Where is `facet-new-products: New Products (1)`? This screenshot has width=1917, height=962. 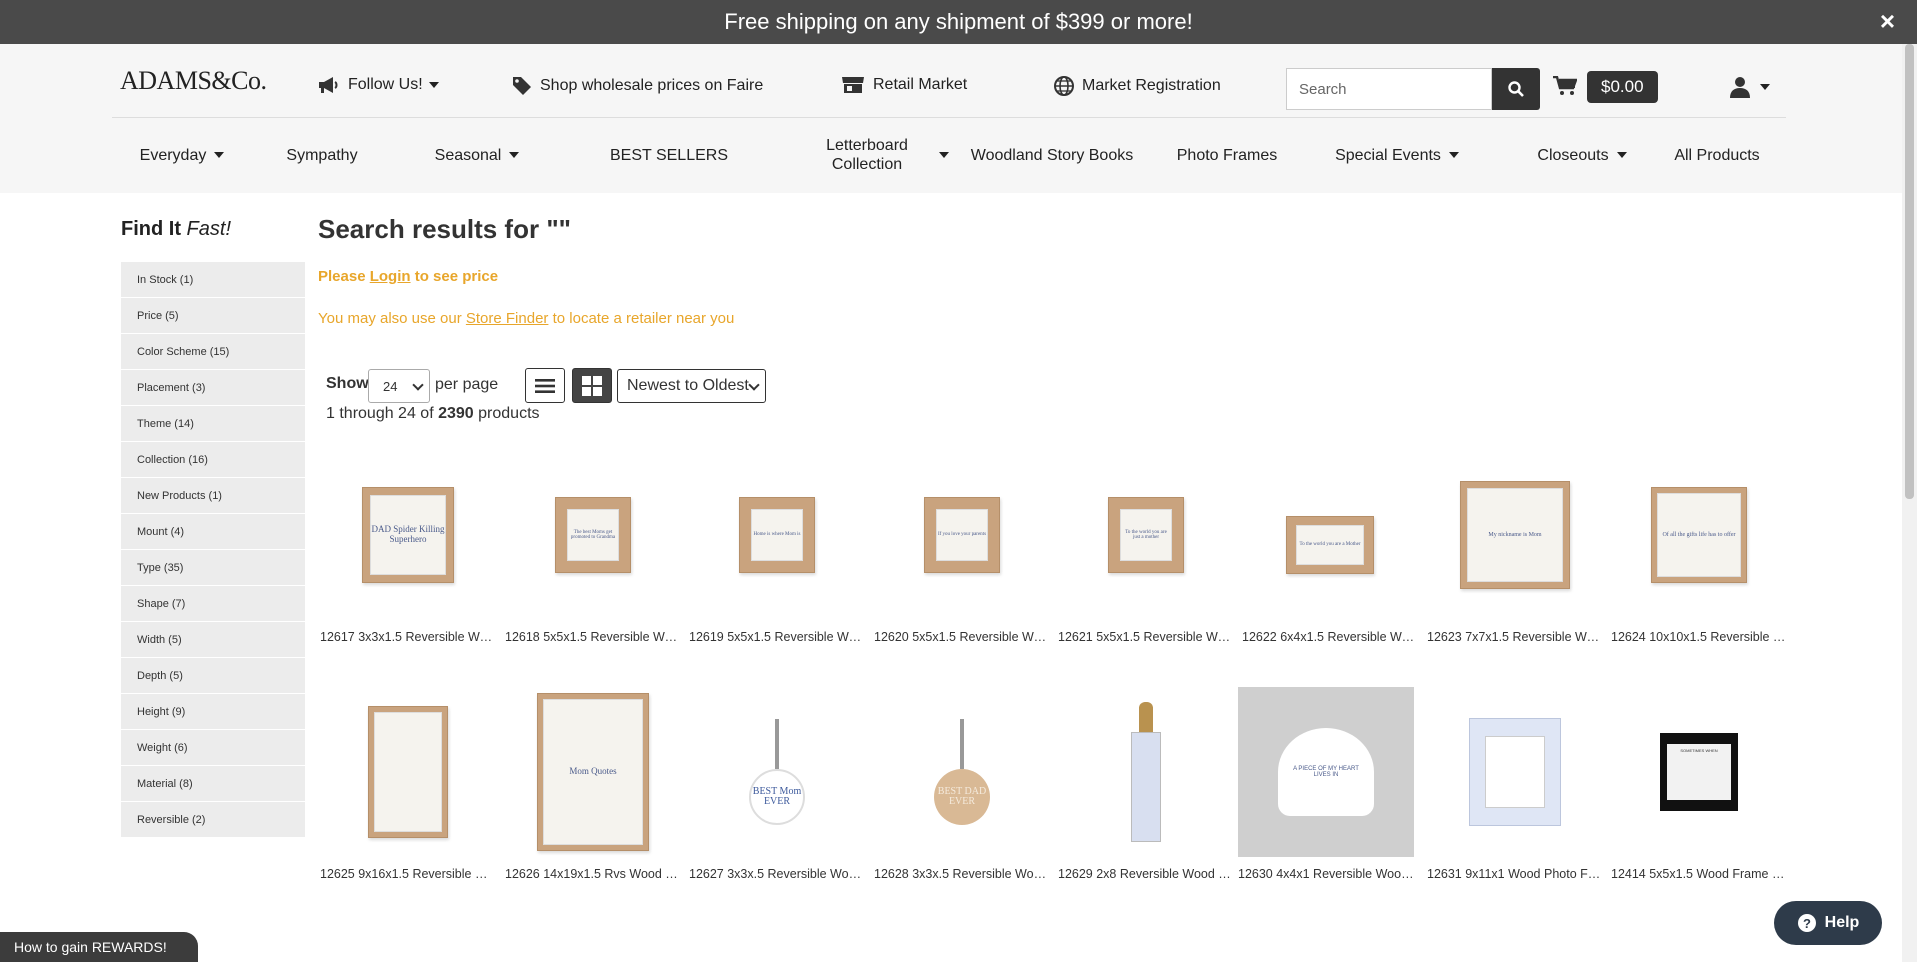 facet-new-products: New Products (1) is located at coordinates (213, 495).